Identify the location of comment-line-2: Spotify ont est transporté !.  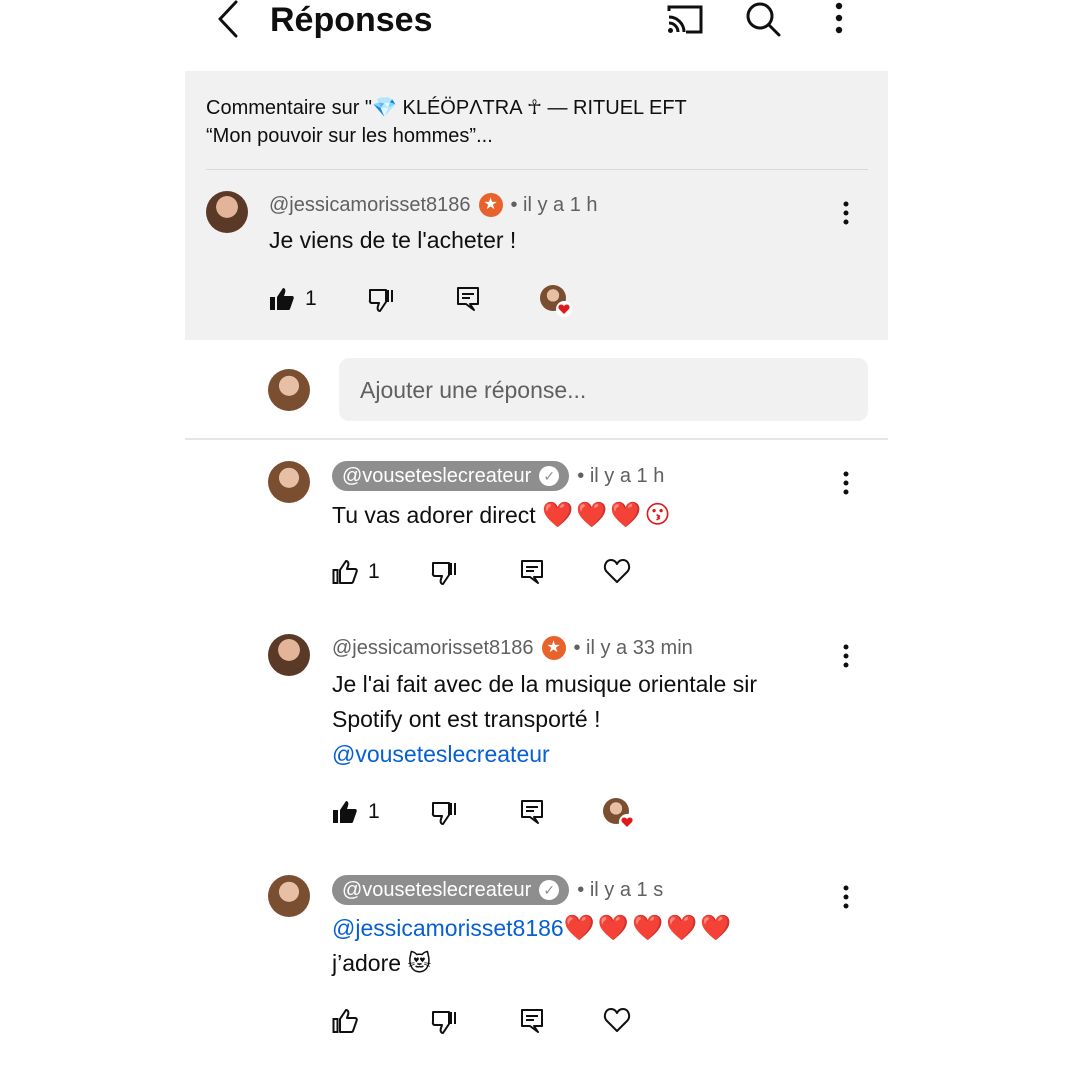
(466, 719).